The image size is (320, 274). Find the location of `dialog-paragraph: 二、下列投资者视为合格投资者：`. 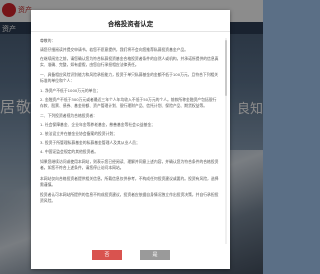

dialog-paragraph: 二、下列投资者视为合格投资者： is located at coordinates (68, 115).